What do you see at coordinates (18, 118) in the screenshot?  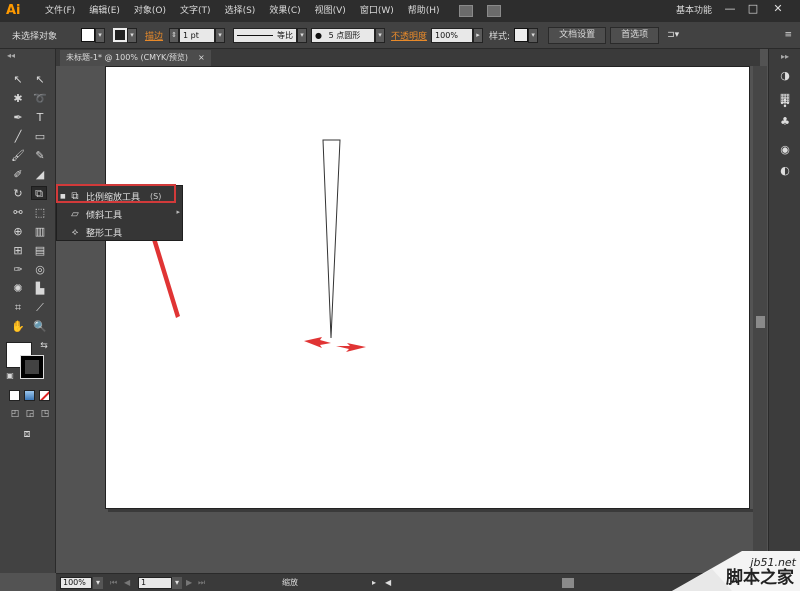 I see `pen-tool-icon: ✒` at bounding box center [18, 118].